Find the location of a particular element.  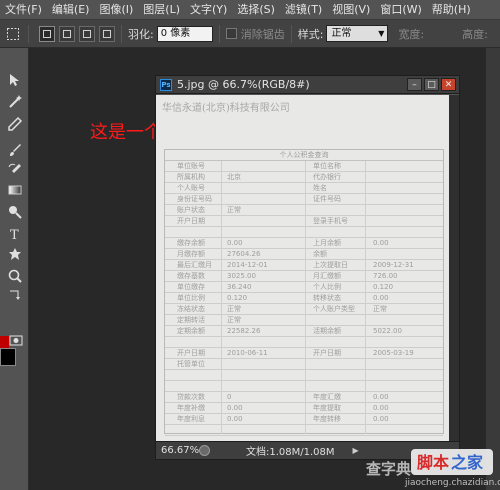

scan-table-cell: 托管单位 is located at coordinates (191, 364).